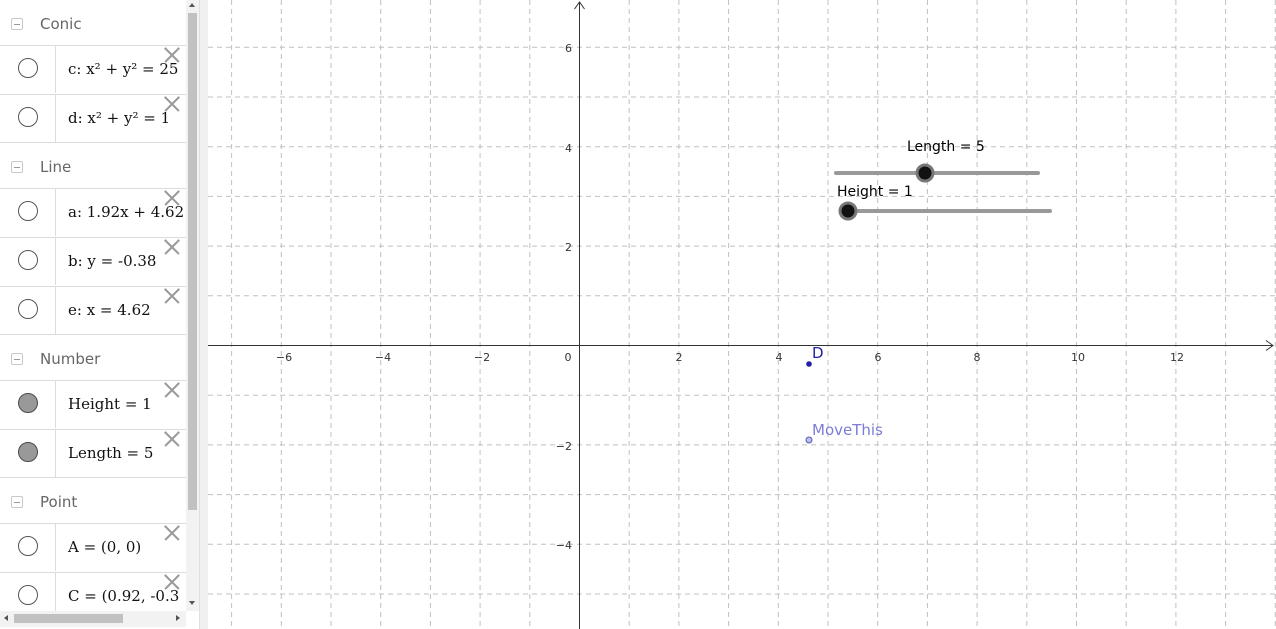  Describe the element at coordinates (679, 357) in the screenshot. I see `x-tick-label: 2` at that location.